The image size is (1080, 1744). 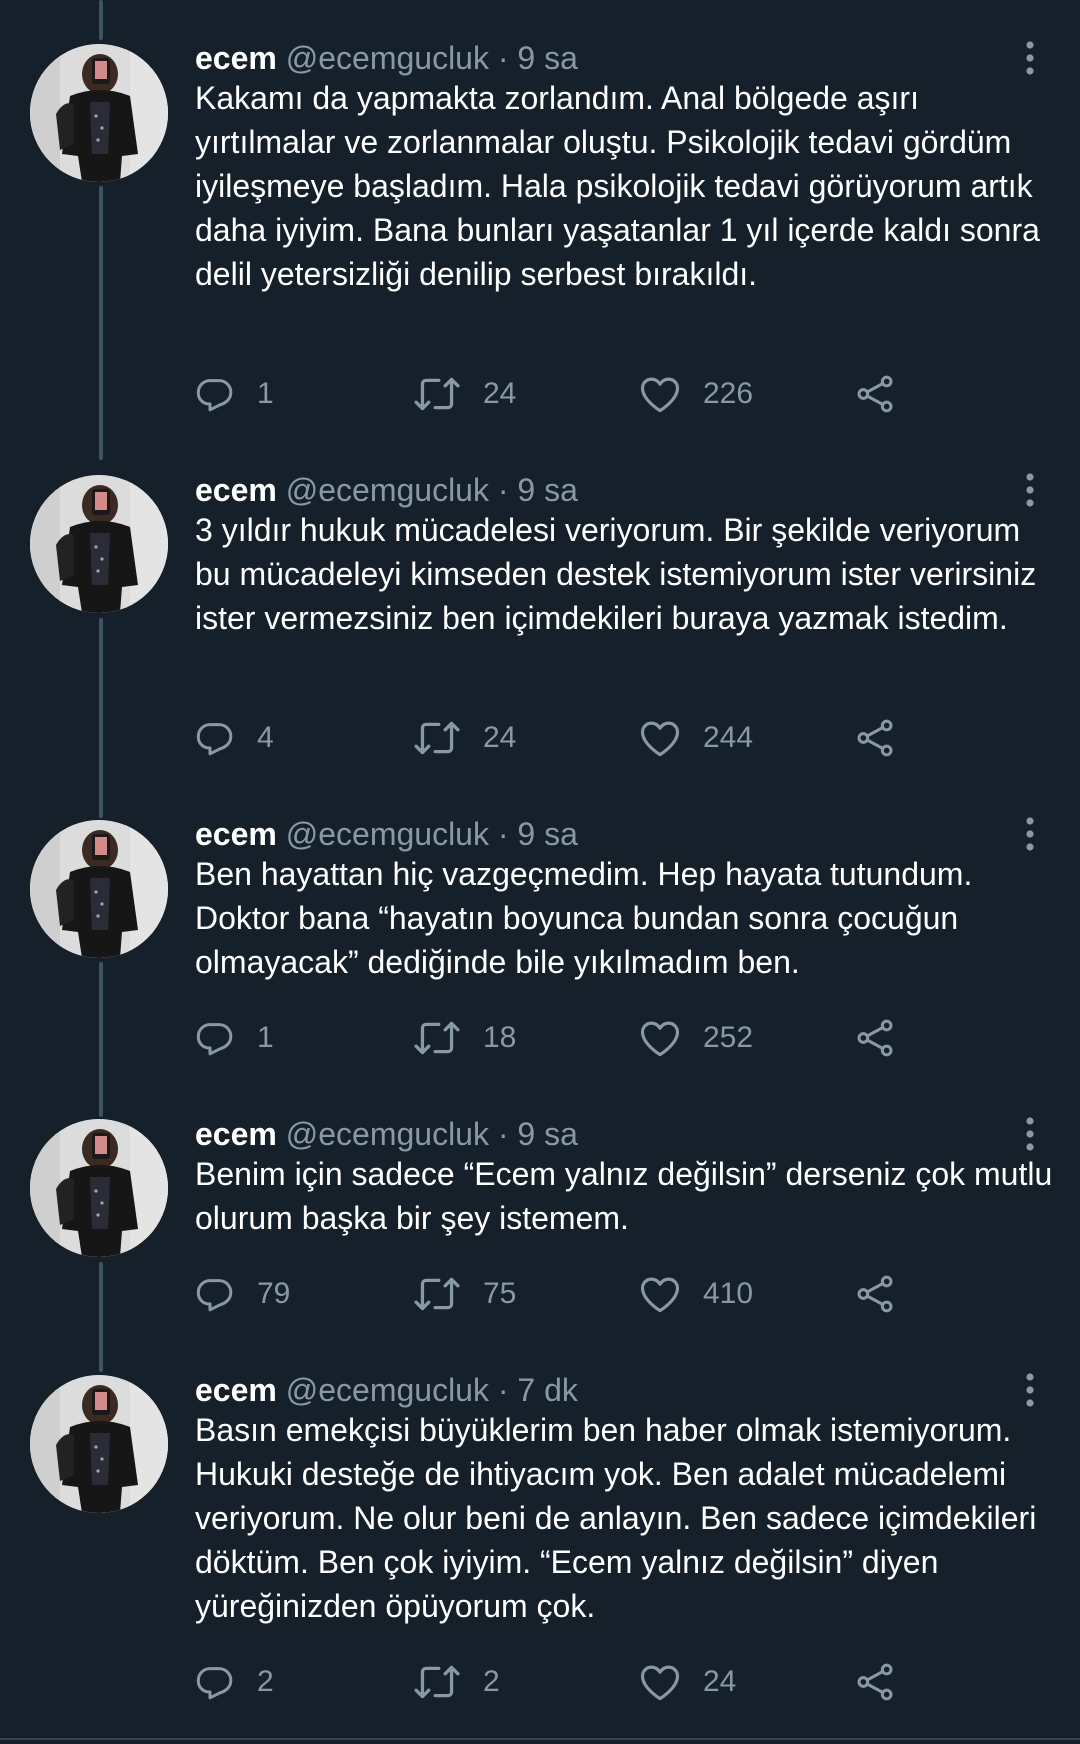 I want to click on timestamp: 7 dk, so click(x=547, y=1390).